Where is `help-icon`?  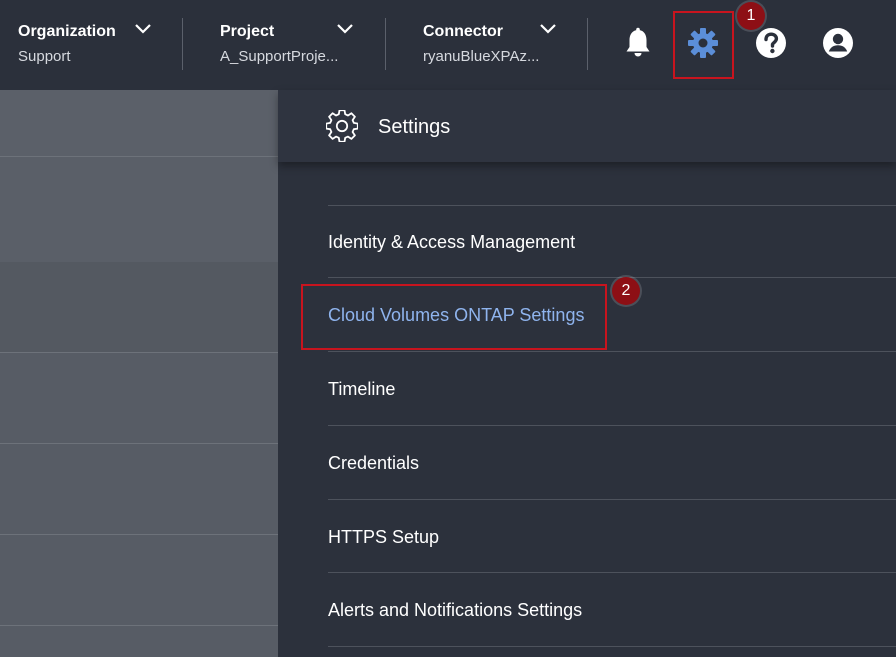
help-icon is located at coordinates (771, 43).